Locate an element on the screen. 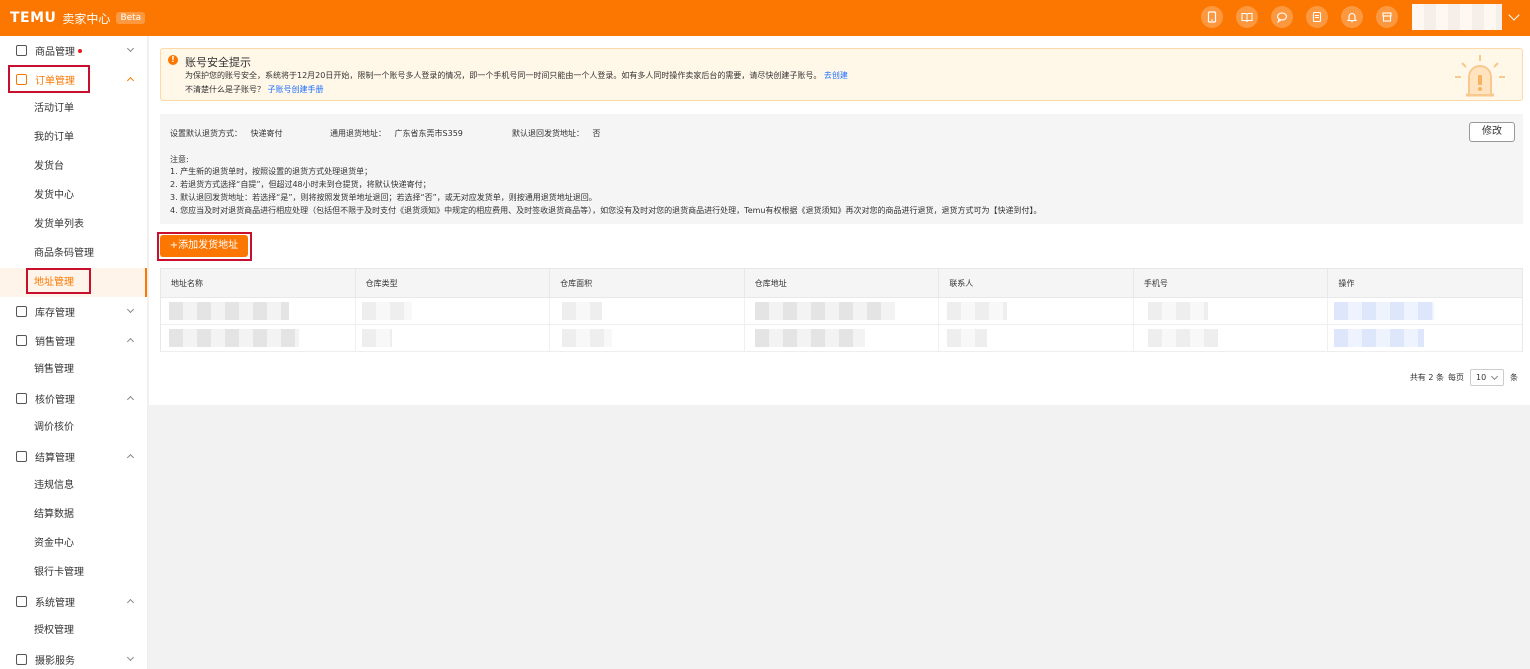  total-count: 共有 2 条 is located at coordinates (1426, 377).